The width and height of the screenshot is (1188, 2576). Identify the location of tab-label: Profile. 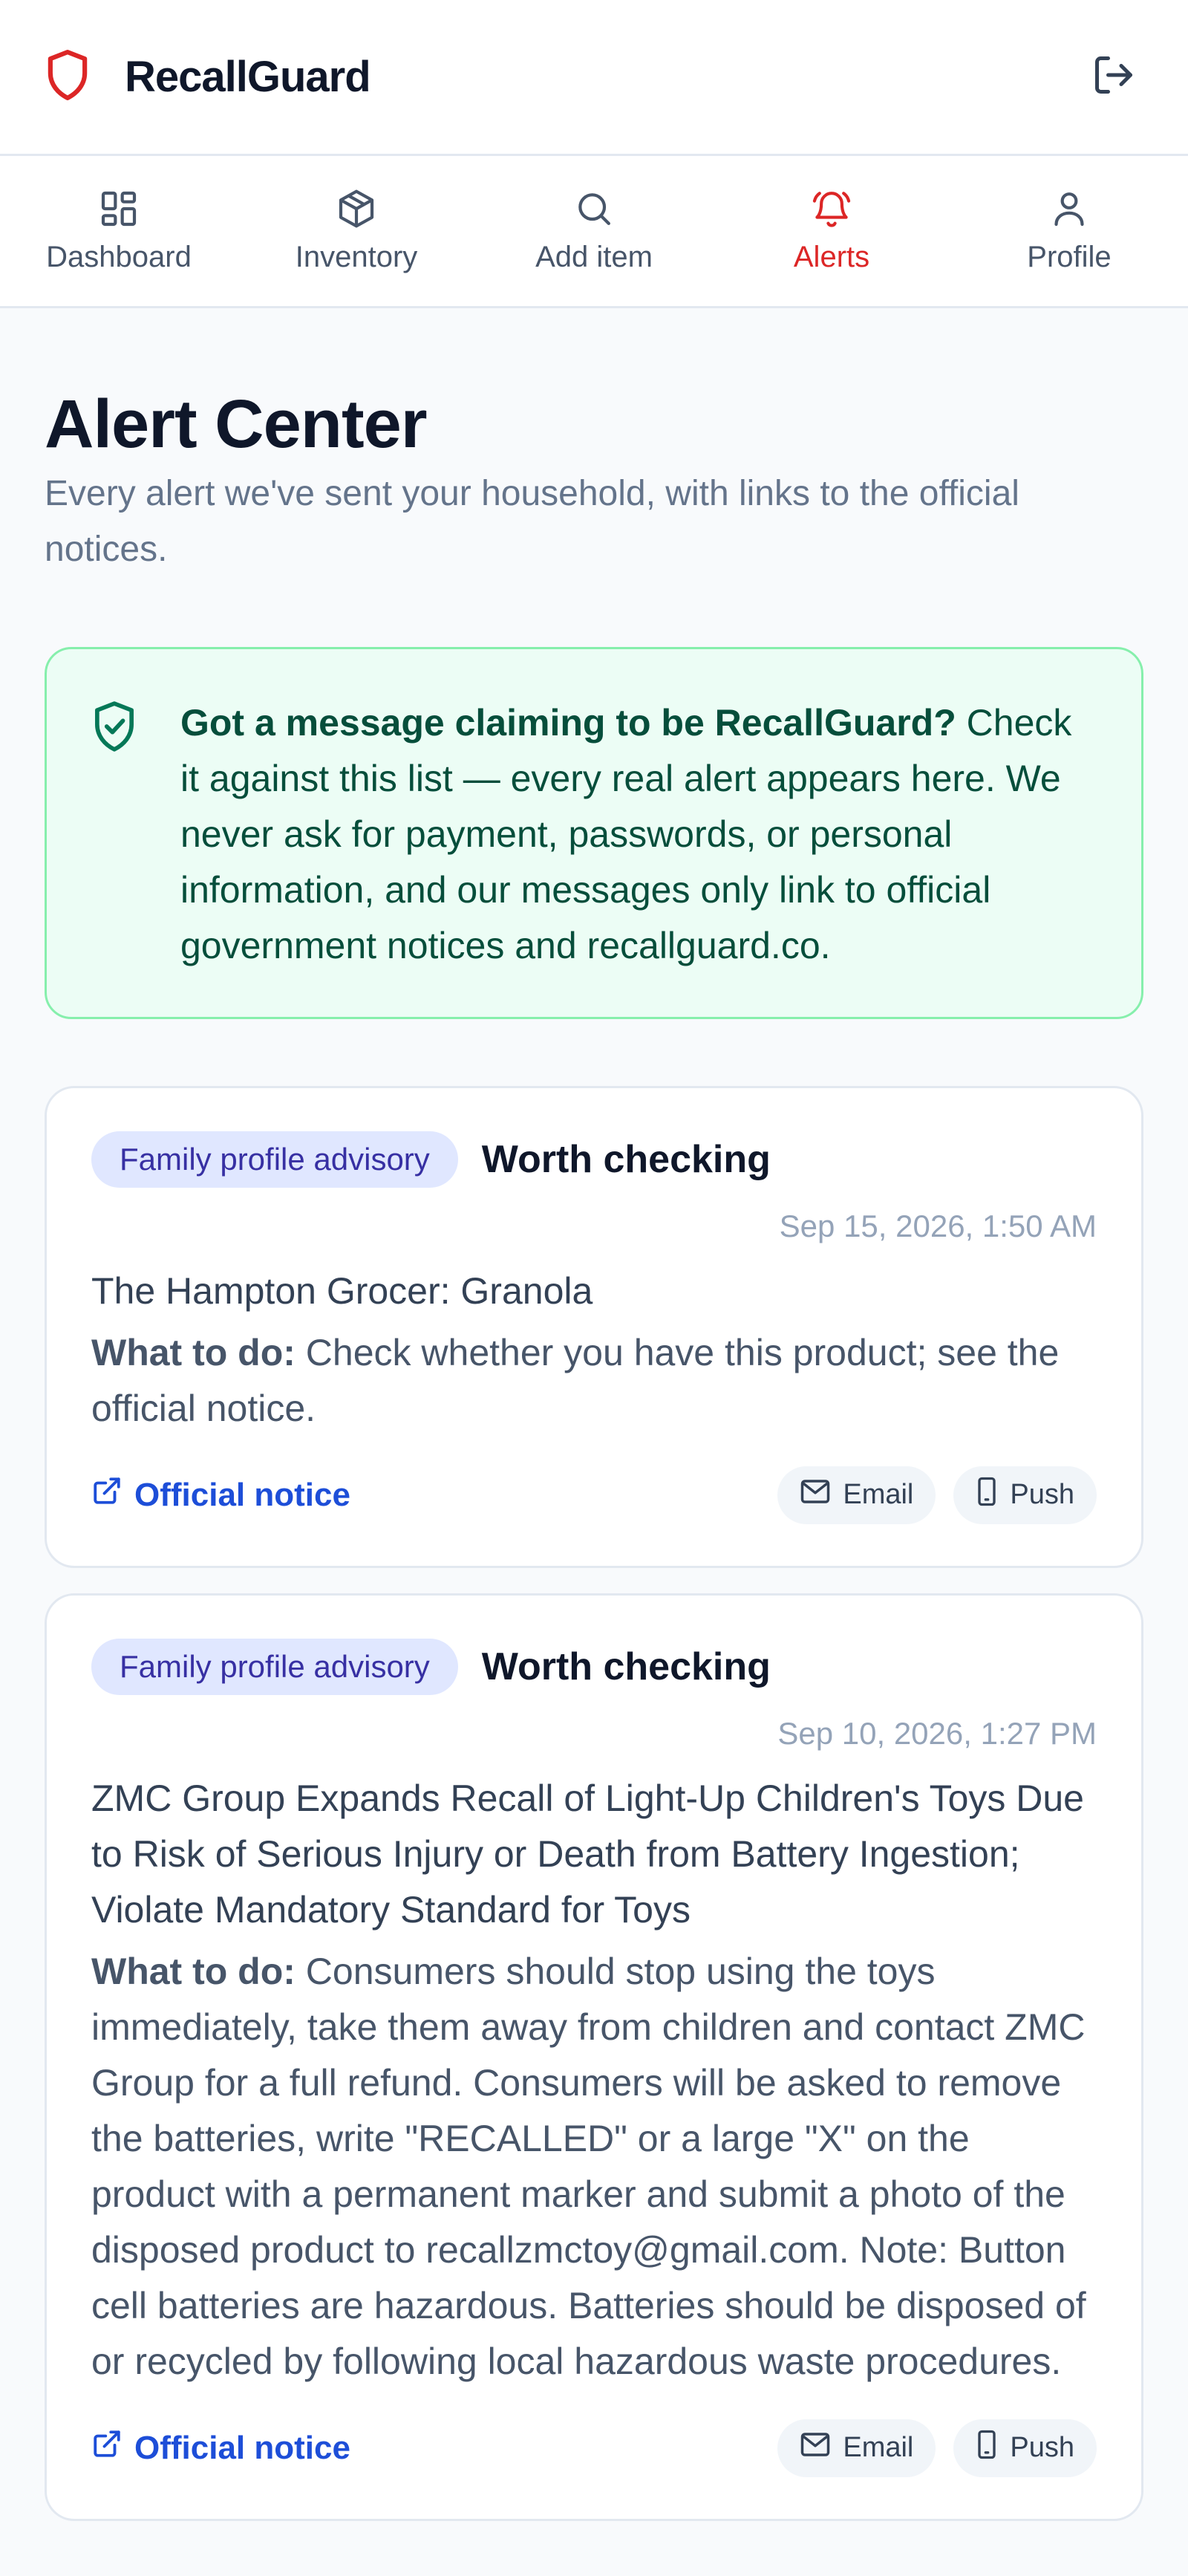
(1069, 257).